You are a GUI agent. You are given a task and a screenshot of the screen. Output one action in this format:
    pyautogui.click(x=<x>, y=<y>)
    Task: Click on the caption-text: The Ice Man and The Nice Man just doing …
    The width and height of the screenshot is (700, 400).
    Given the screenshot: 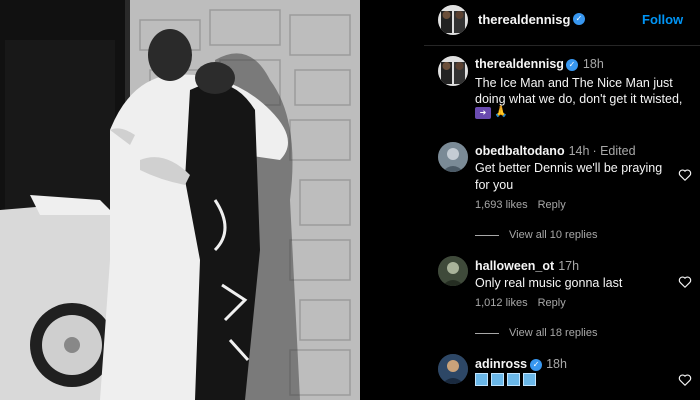 What is the action you would take?
    pyautogui.click(x=579, y=91)
    